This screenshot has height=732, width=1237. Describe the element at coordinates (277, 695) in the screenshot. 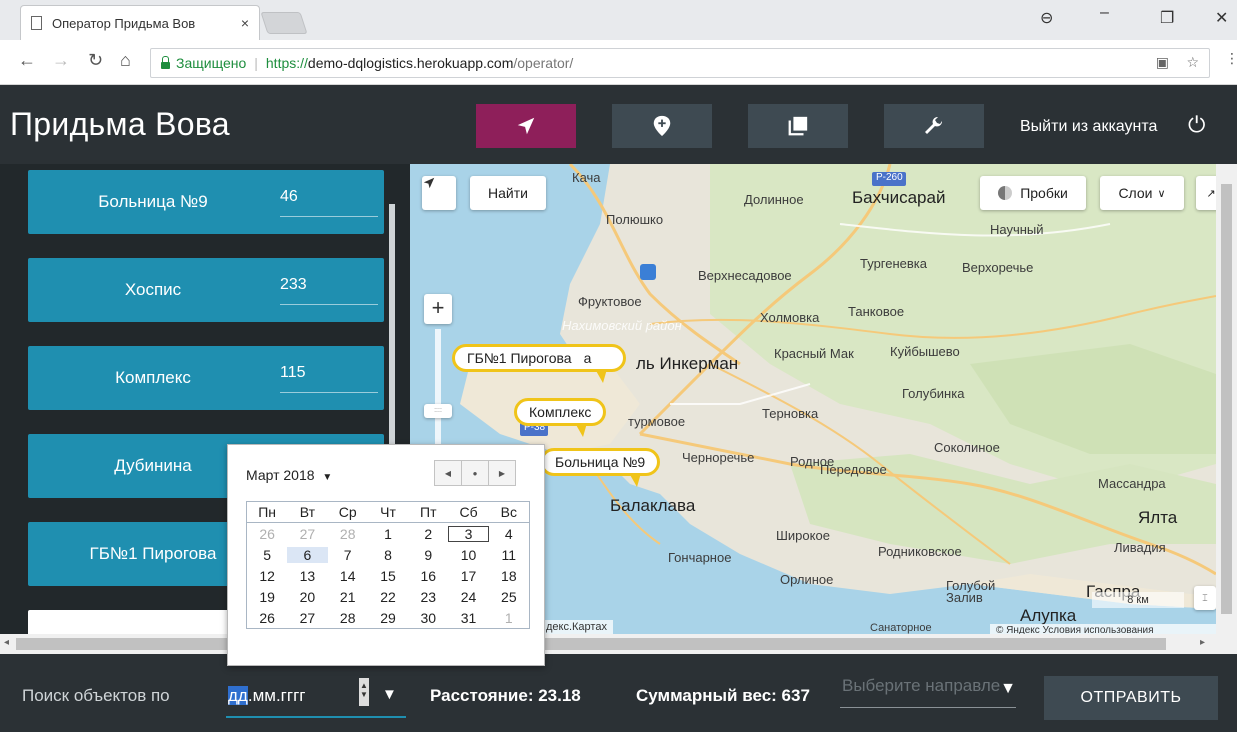

I see `date-rest-segment: .мм.гггг` at that location.